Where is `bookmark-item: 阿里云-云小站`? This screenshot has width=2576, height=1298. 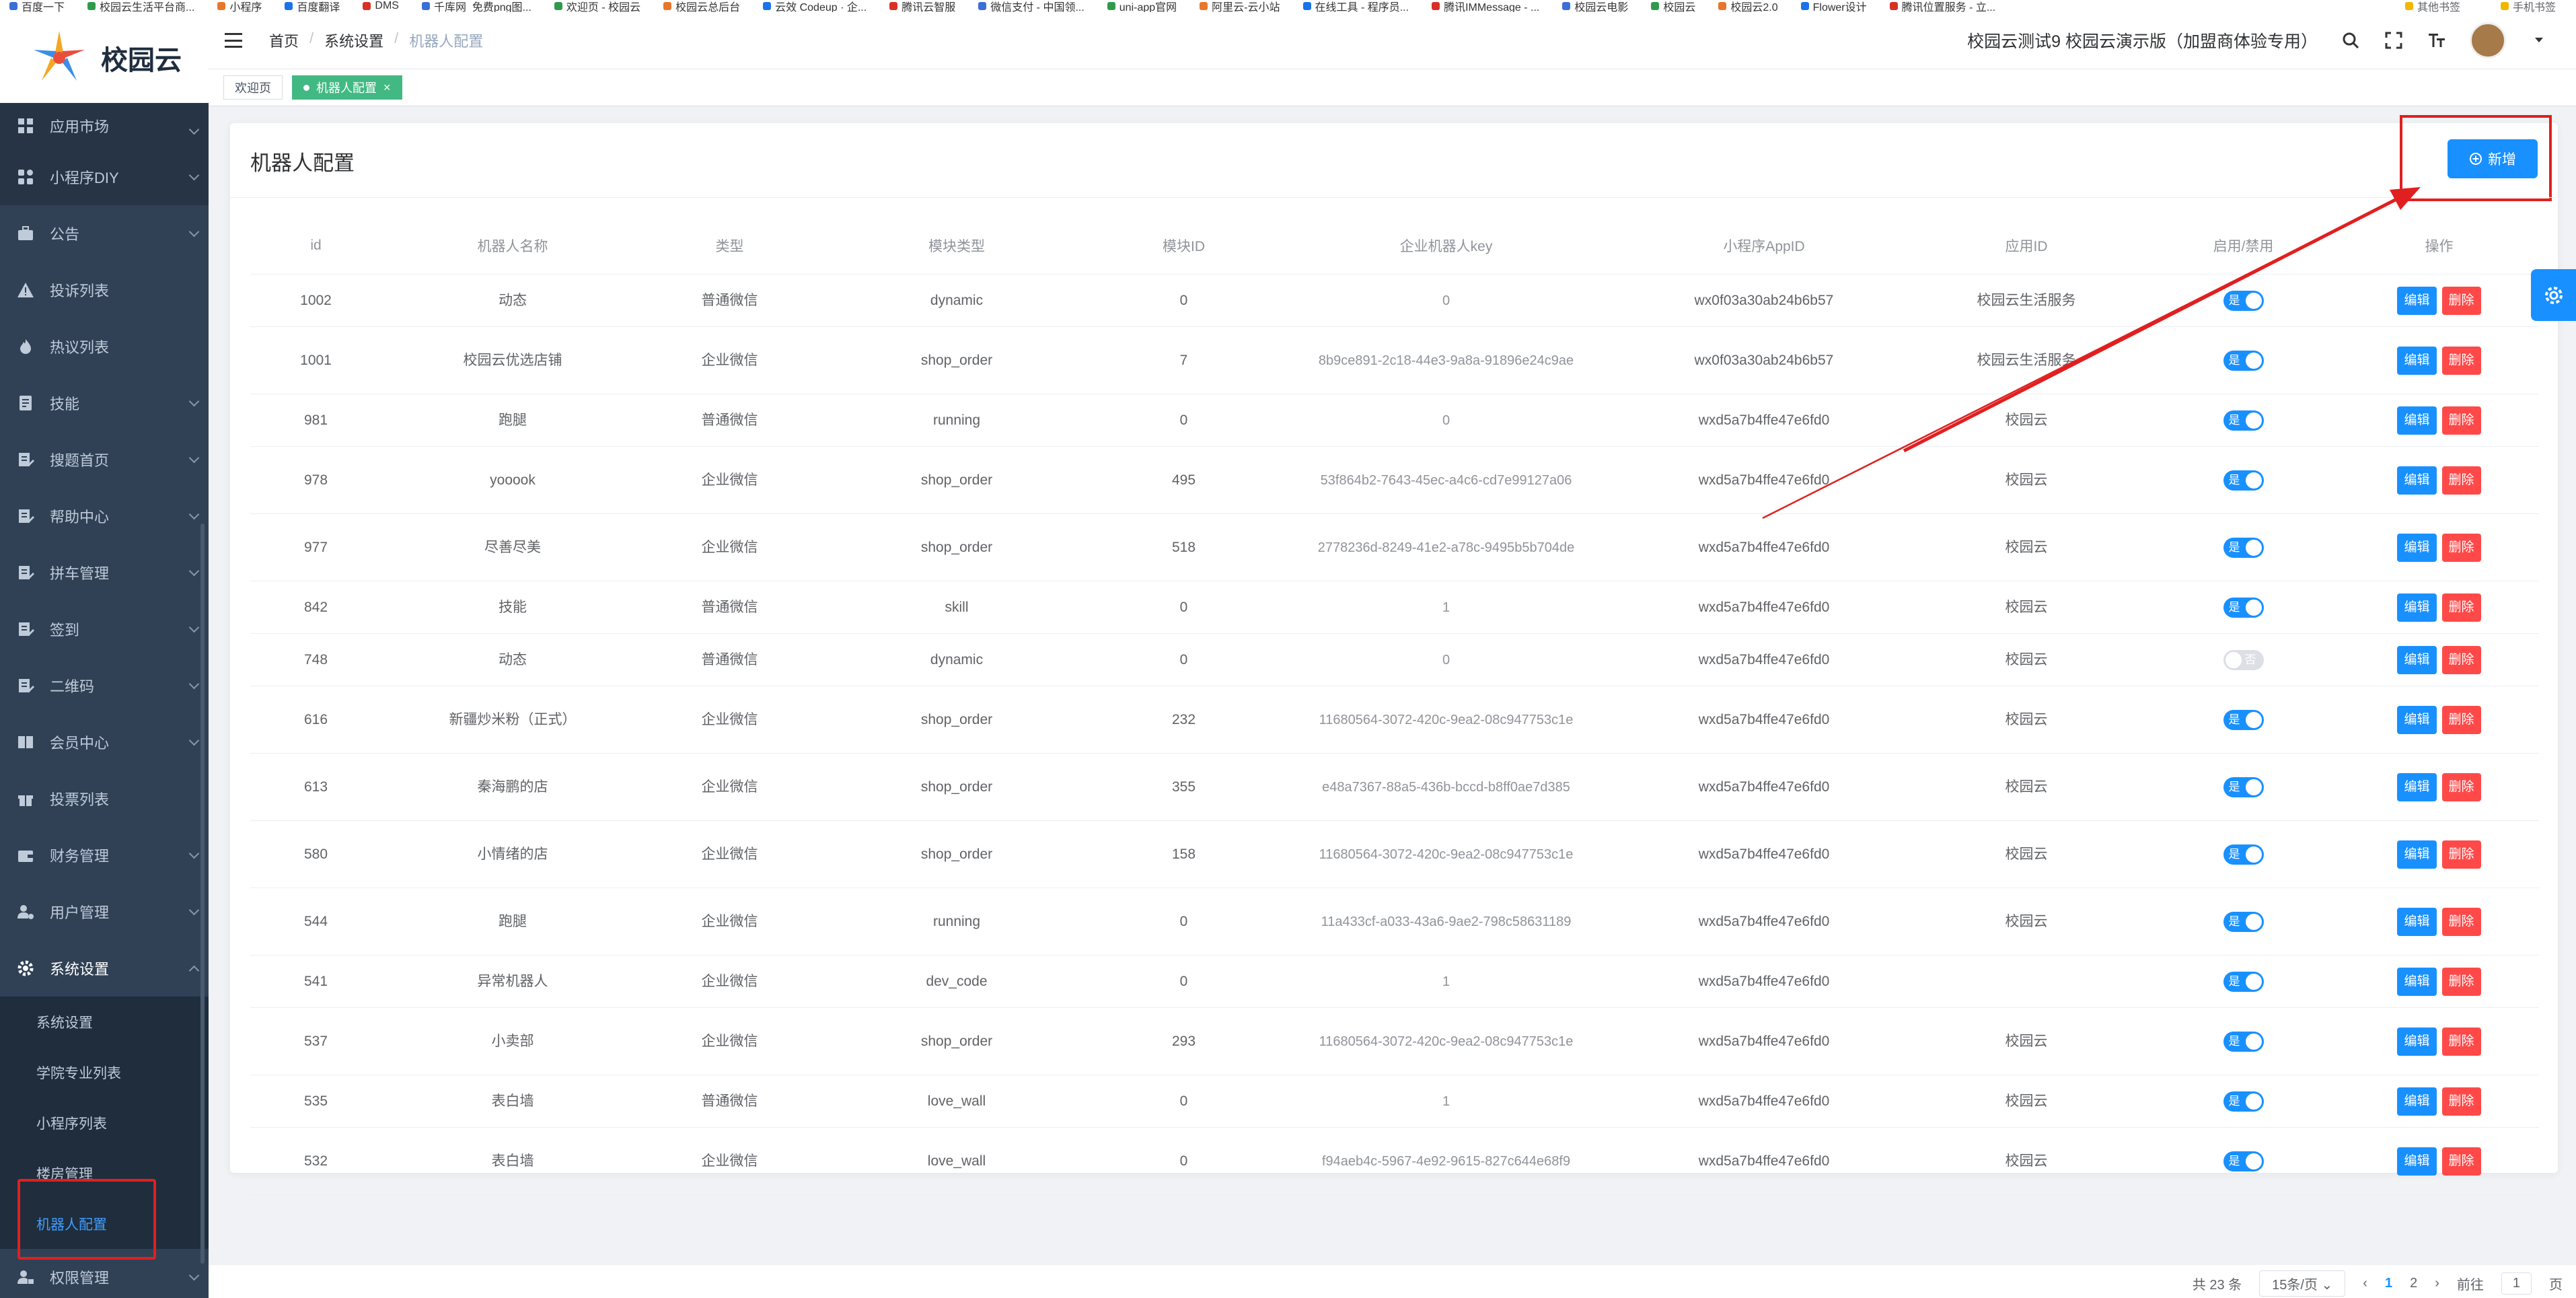
bookmark-item: 阿里云-云小站 is located at coordinates (1240, 6).